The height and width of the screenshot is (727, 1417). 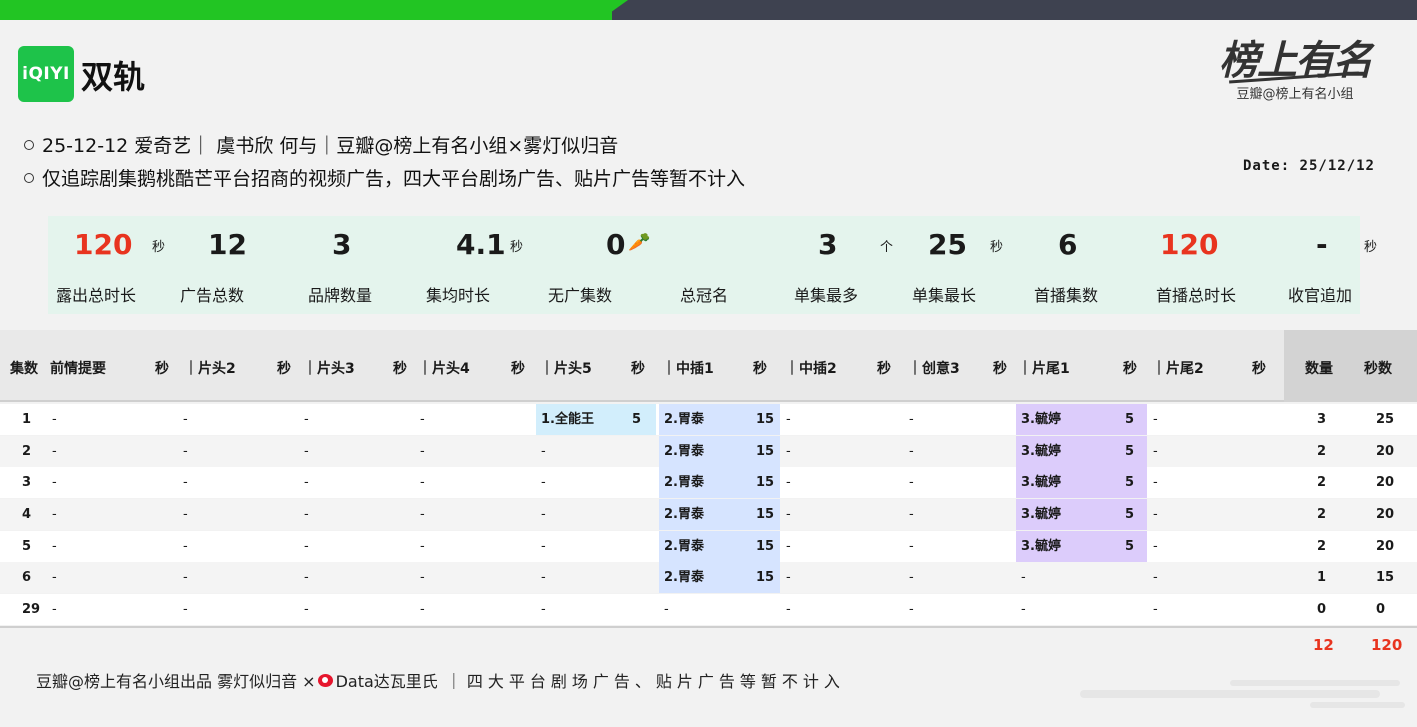 What do you see at coordinates (1385, 419) in the screenshot?
I see `row-seconds: 25` at bounding box center [1385, 419].